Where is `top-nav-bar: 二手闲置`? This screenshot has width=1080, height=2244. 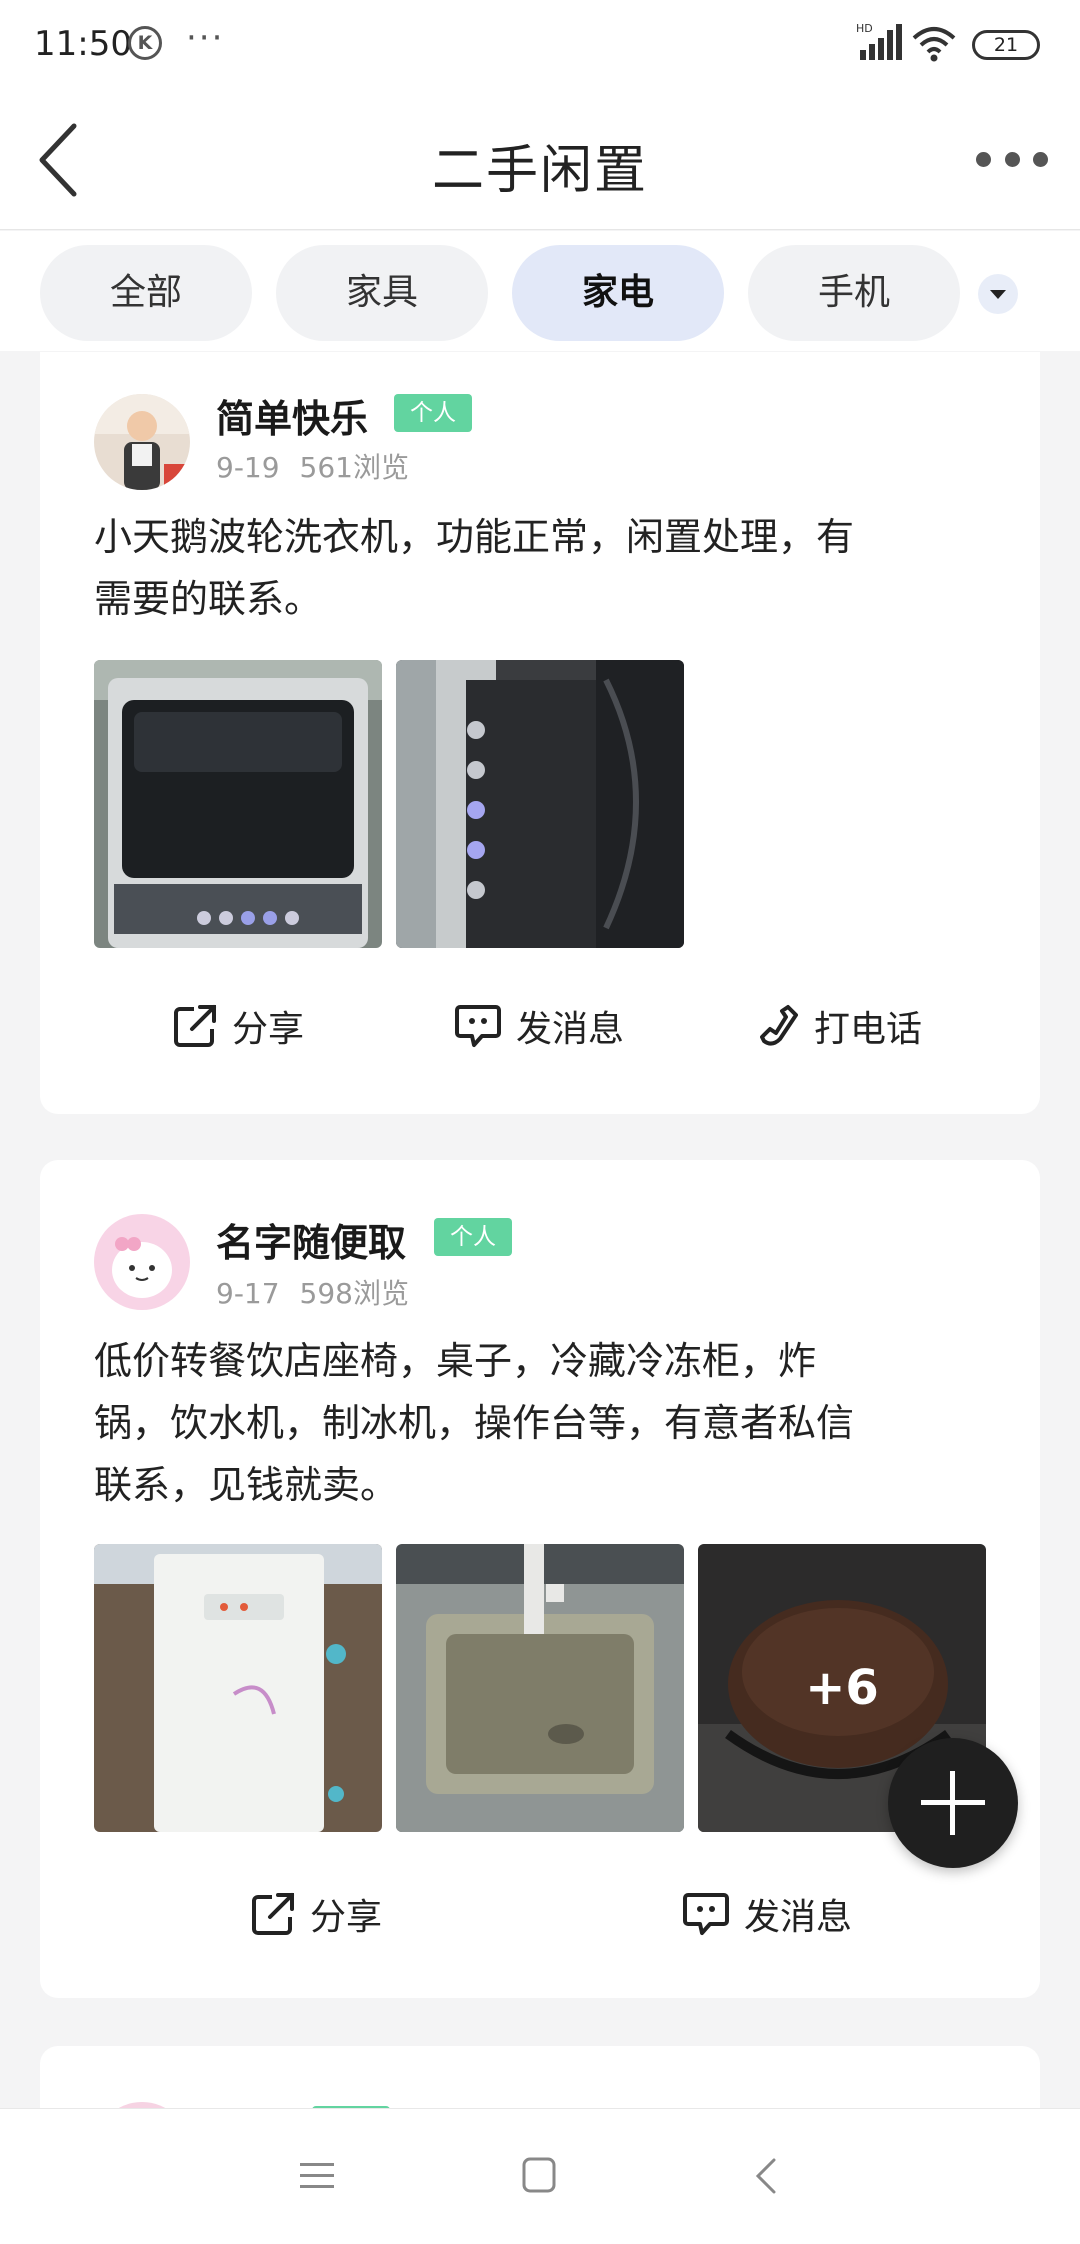
top-nav-bar: 二手闲置 is located at coordinates (540, 160).